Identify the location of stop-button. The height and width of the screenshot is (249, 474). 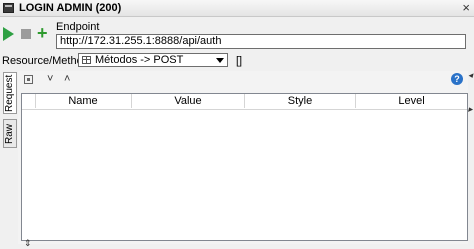
(26, 34).